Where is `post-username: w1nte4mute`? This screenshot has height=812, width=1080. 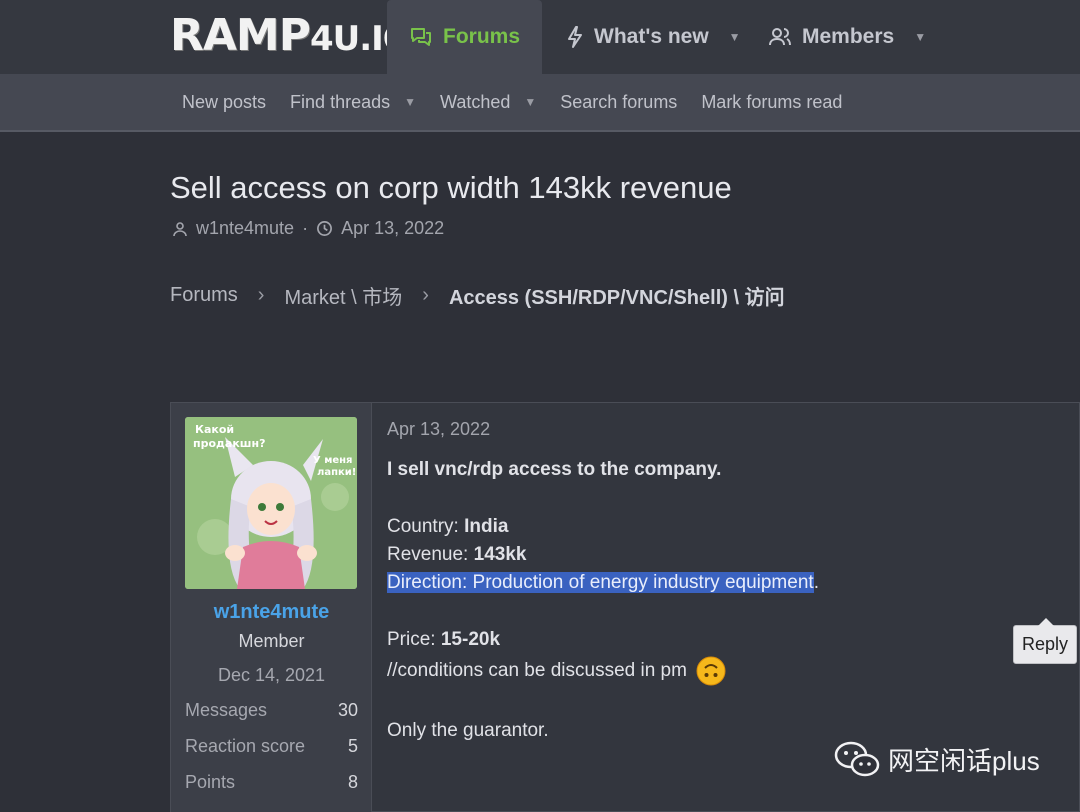
post-username: w1nte4mute is located at coordinates (271, 612).